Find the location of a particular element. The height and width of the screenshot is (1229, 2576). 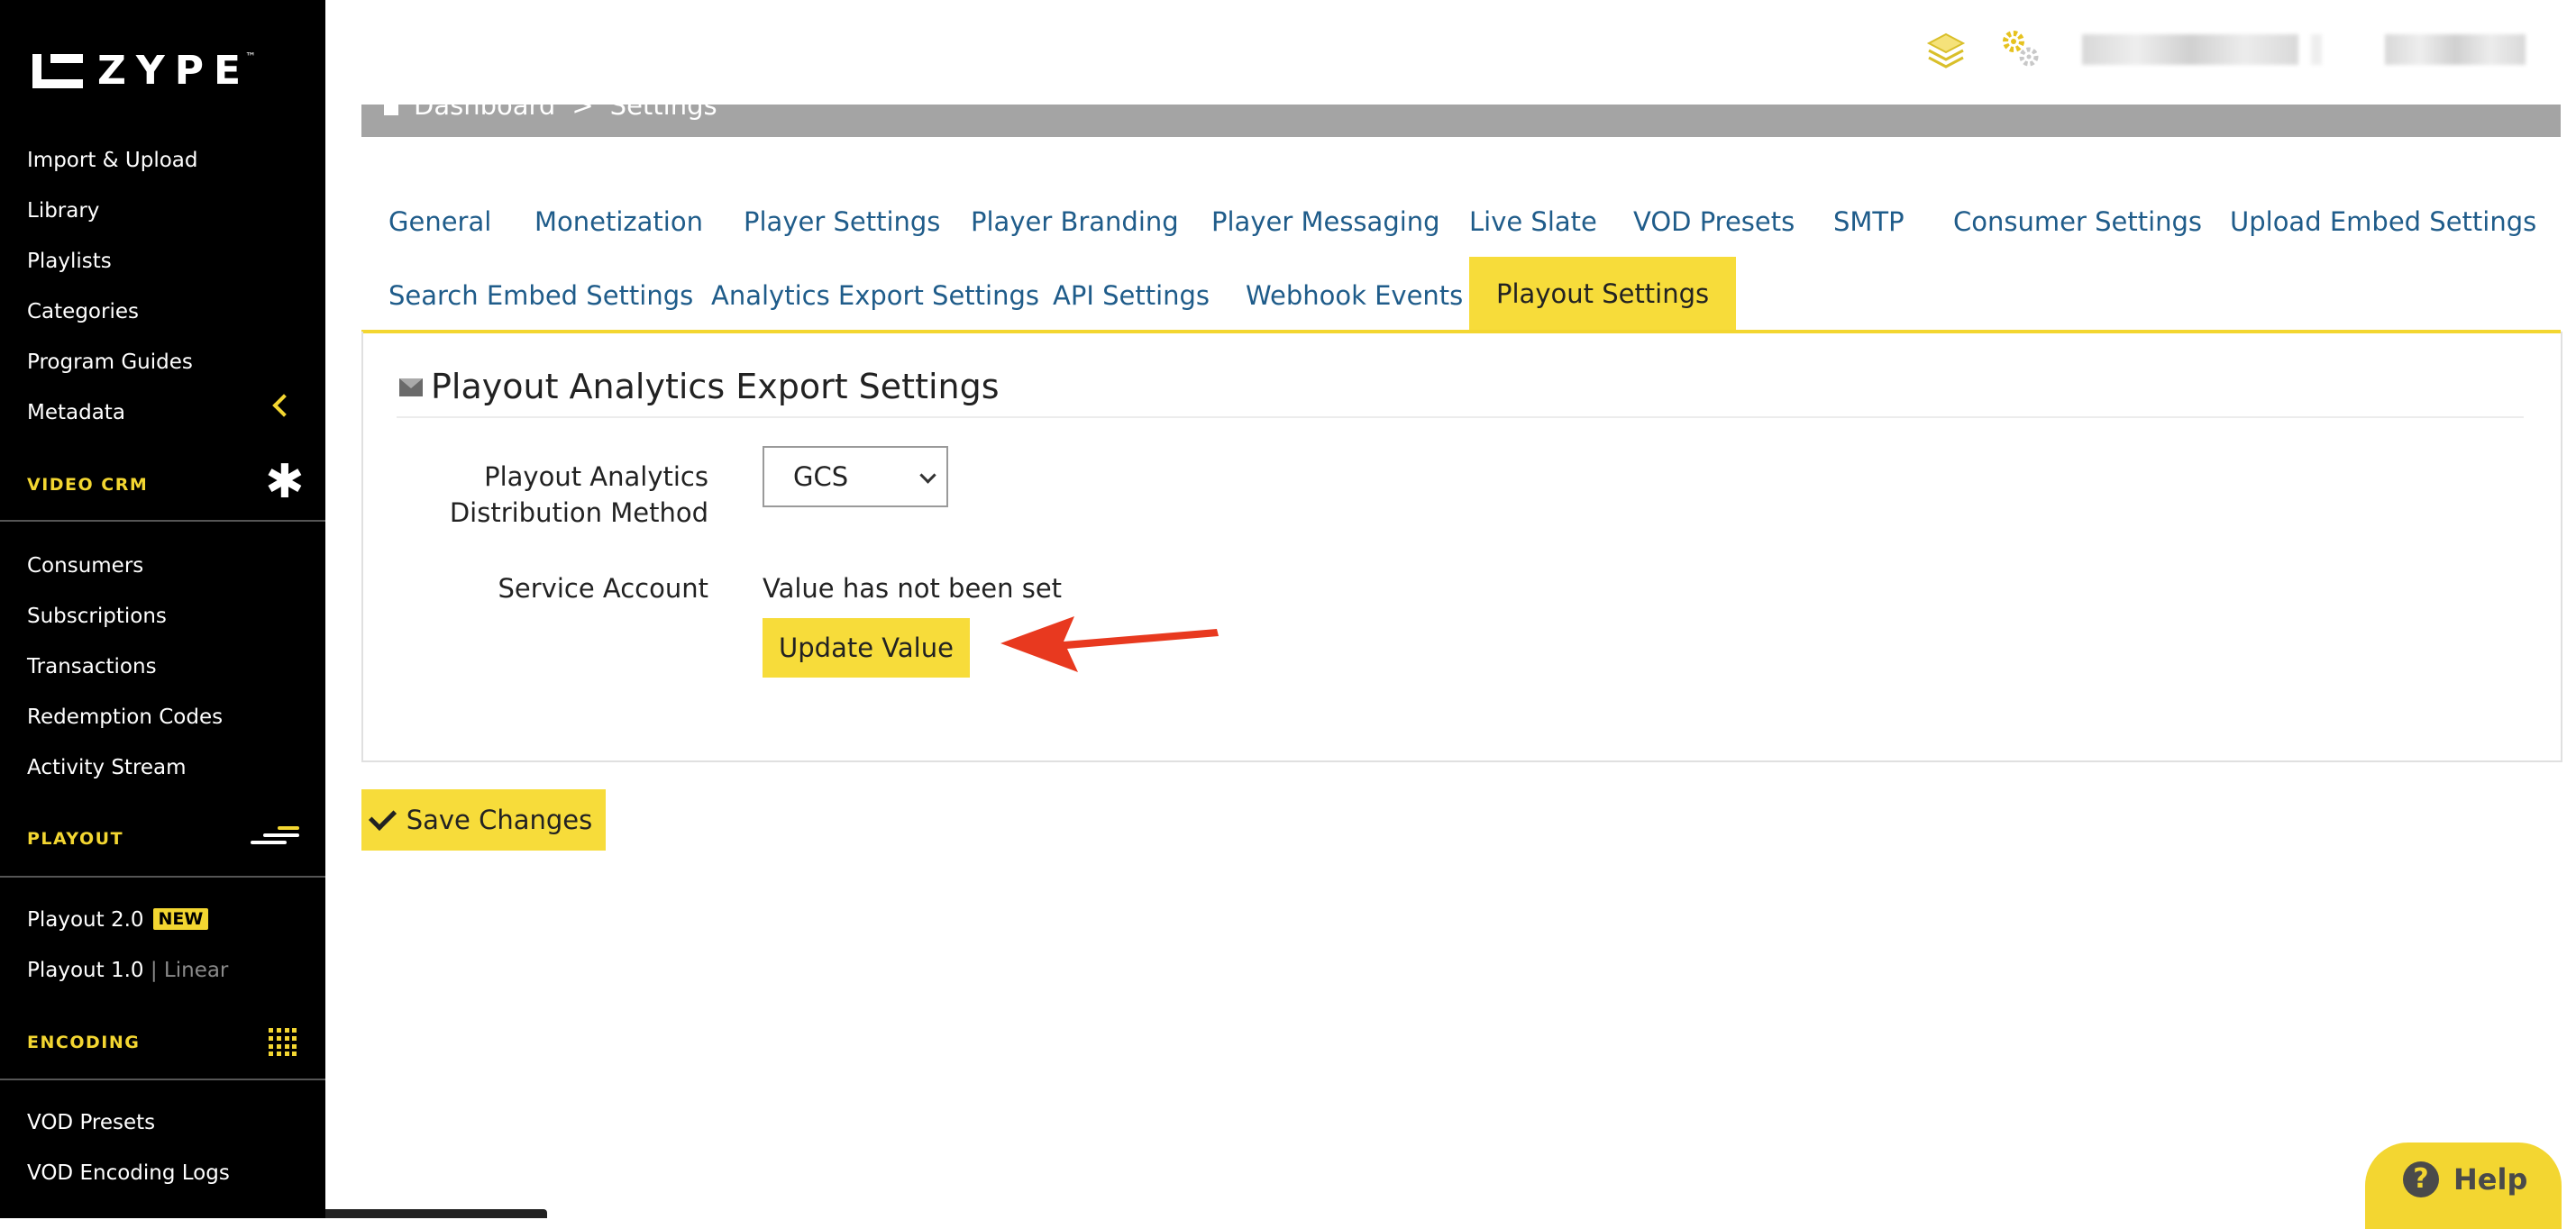

sidebar-item-categories: Categories is located at coordinates (83, 311).